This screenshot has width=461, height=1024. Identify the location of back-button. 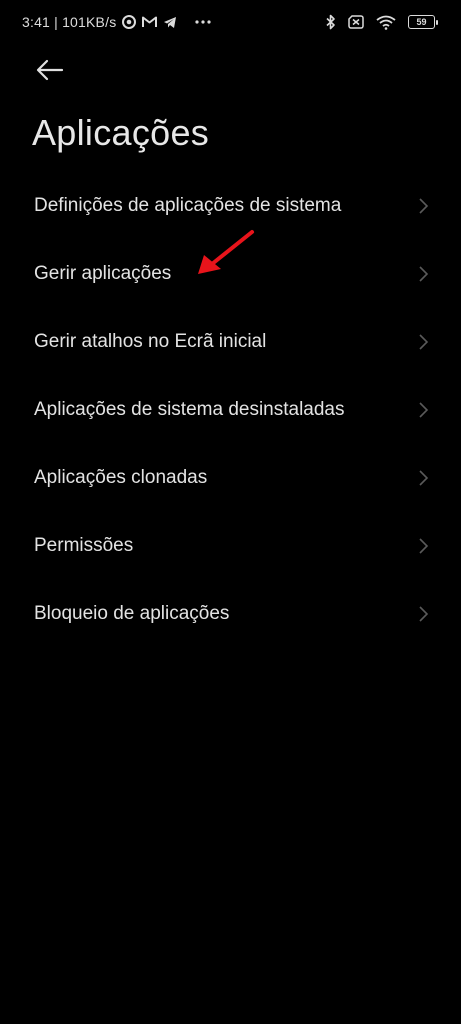
(50, 70).